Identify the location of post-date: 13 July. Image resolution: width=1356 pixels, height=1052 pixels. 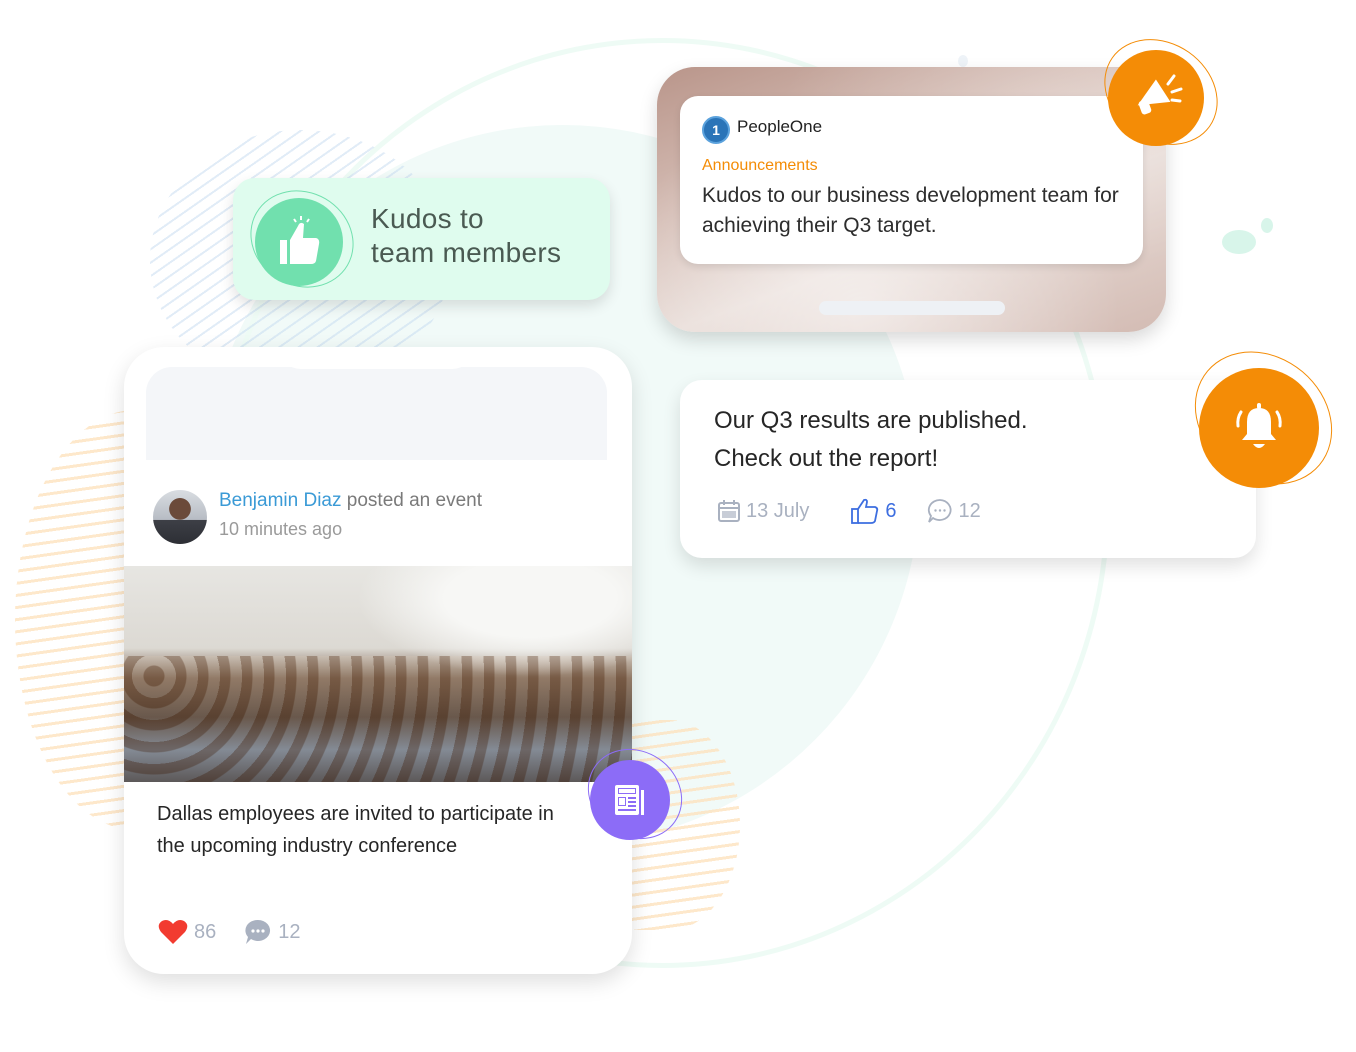
(763, 511).